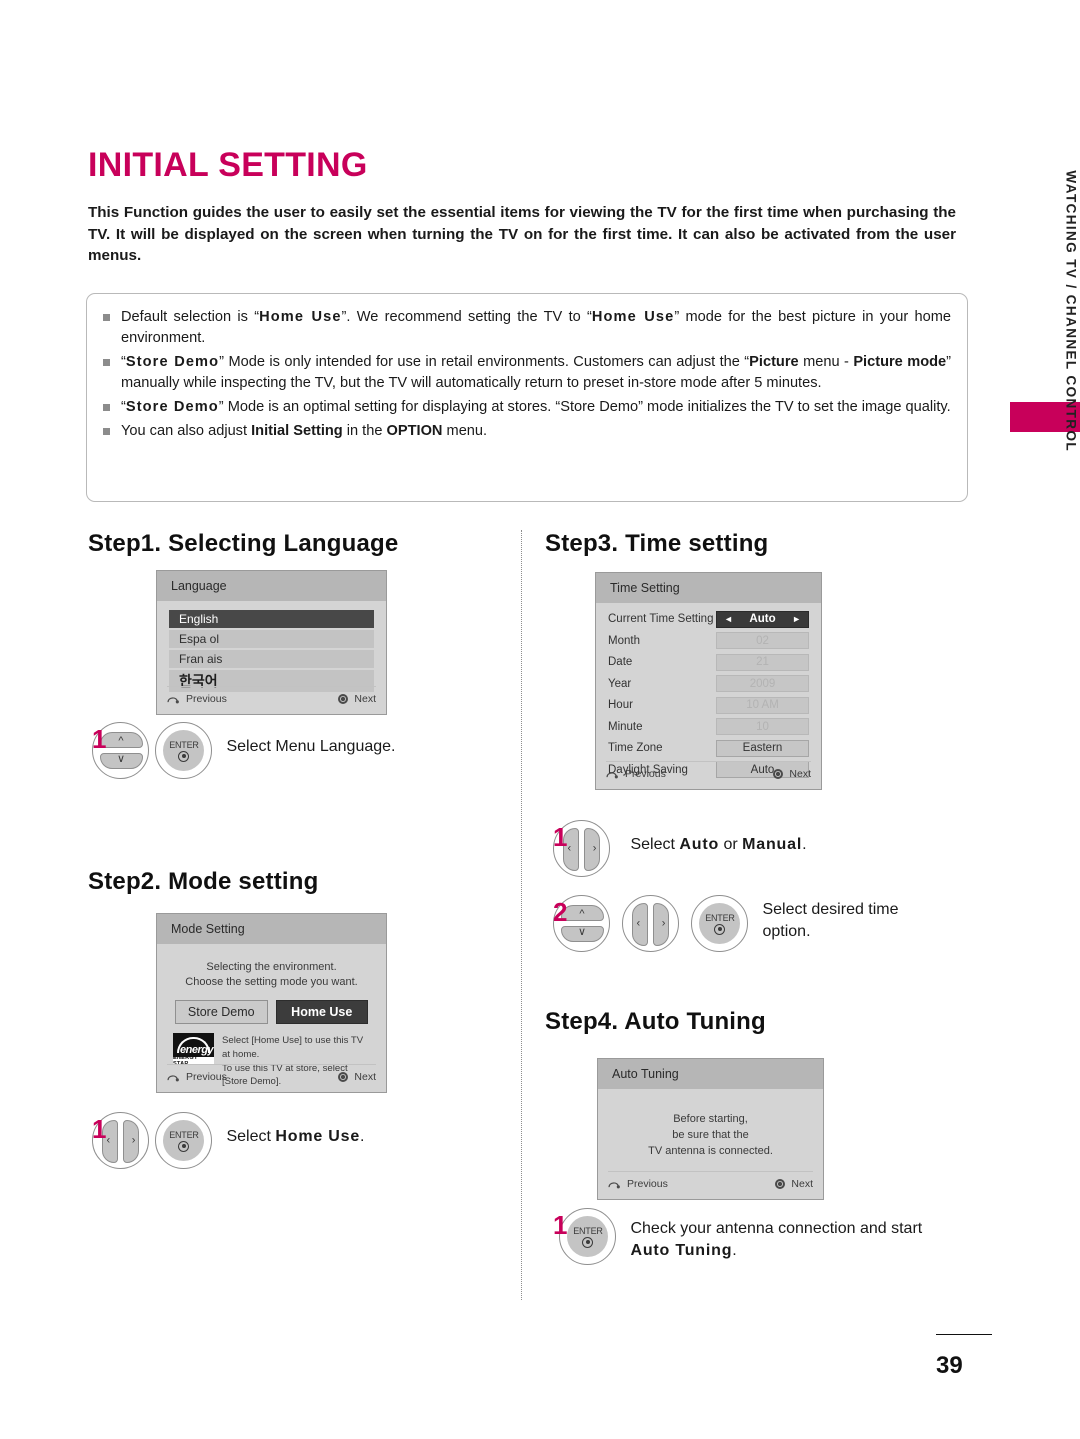  I want to click on row-label: Hour, so click(620, 705).